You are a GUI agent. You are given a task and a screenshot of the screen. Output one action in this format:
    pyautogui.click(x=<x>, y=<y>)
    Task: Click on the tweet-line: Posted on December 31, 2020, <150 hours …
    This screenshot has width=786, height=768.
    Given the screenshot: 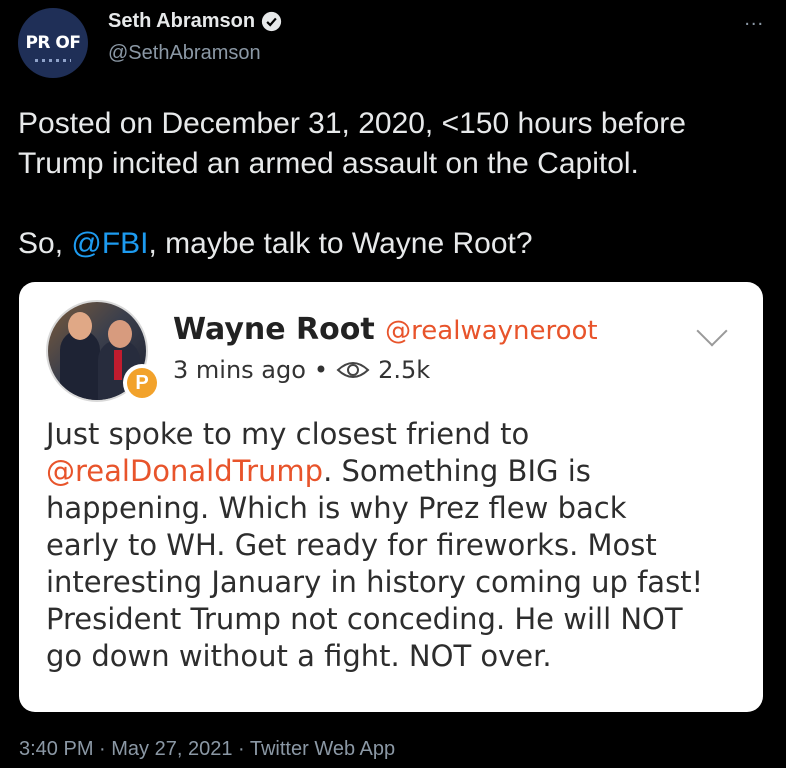 What is the action you would take?
    pyautogui.click(x=352, y=123)
    